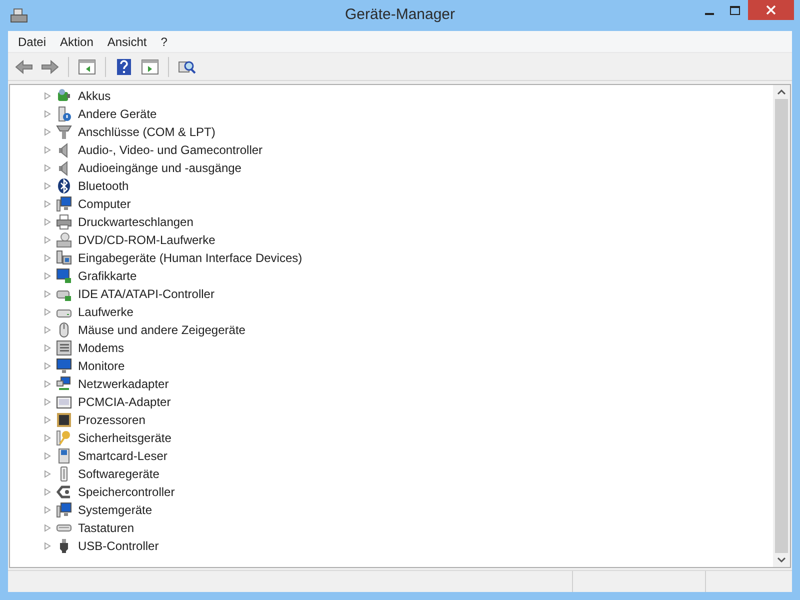  I want to click on close-button, so click(771, 10).